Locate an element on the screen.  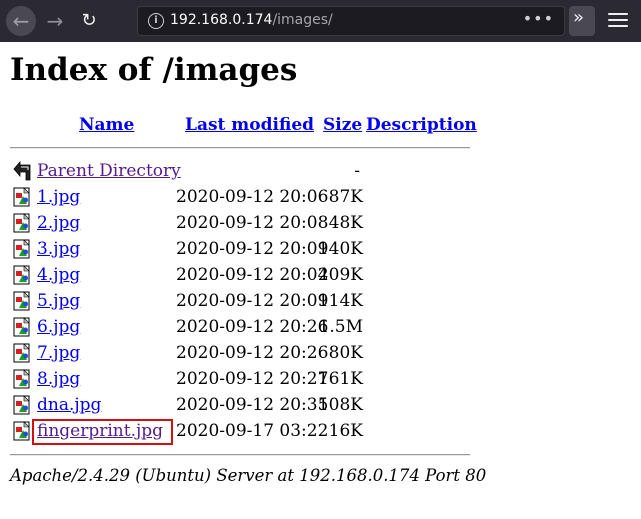
parent-directory-row: Parent Directory - is located at coordinates (240, 172).